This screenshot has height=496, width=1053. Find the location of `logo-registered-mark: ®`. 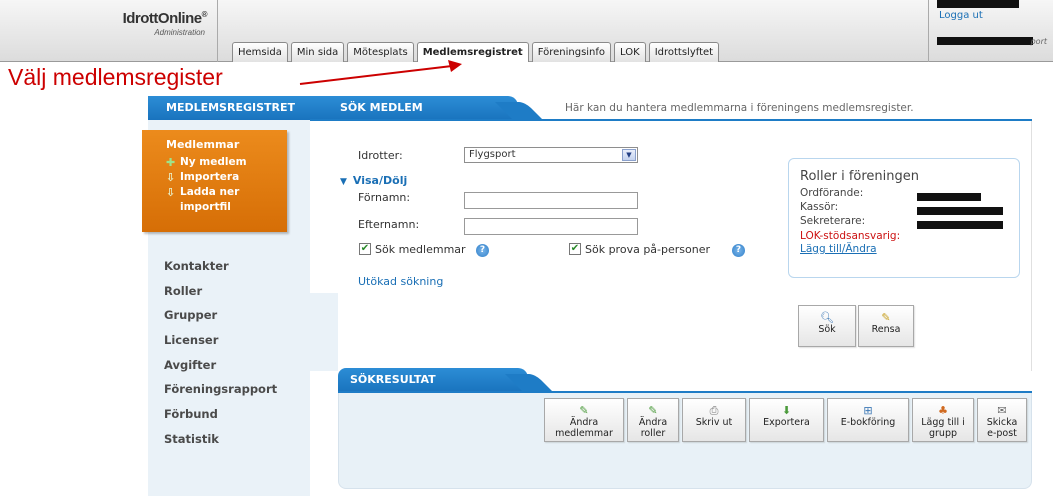

logo-registered-mark: ® is located at coordinates (204, 14).